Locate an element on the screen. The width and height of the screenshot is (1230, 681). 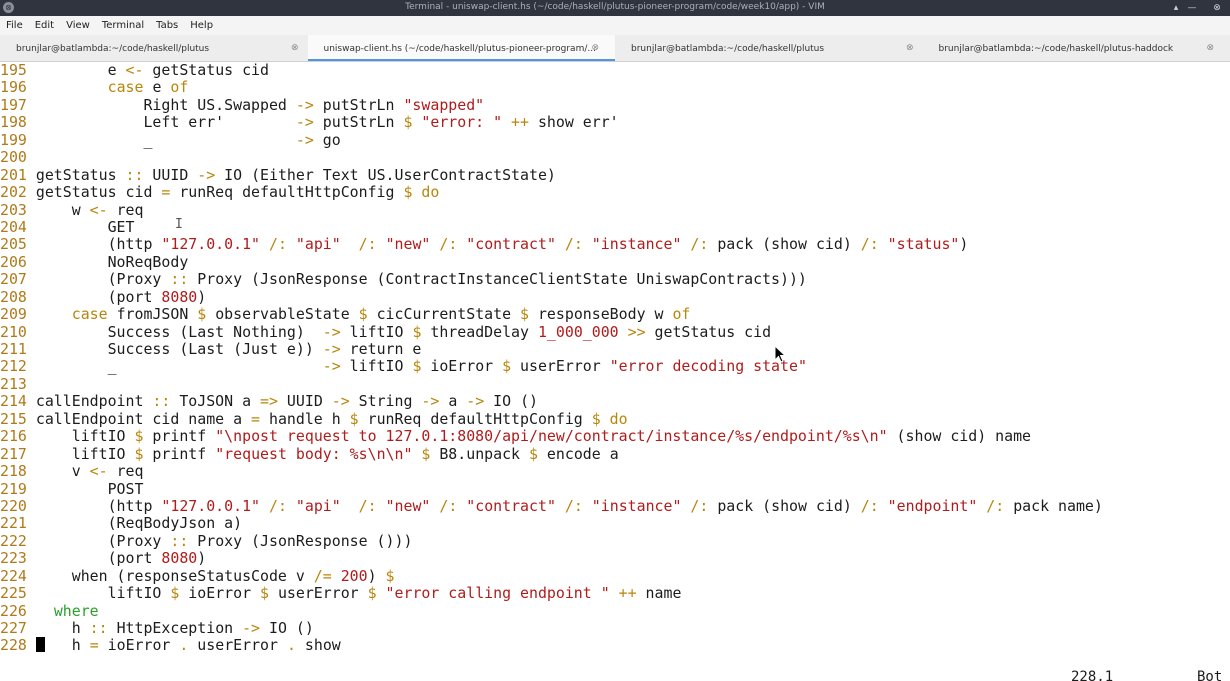
code-token: 1_000_000 is located at coordinates (578, 331).